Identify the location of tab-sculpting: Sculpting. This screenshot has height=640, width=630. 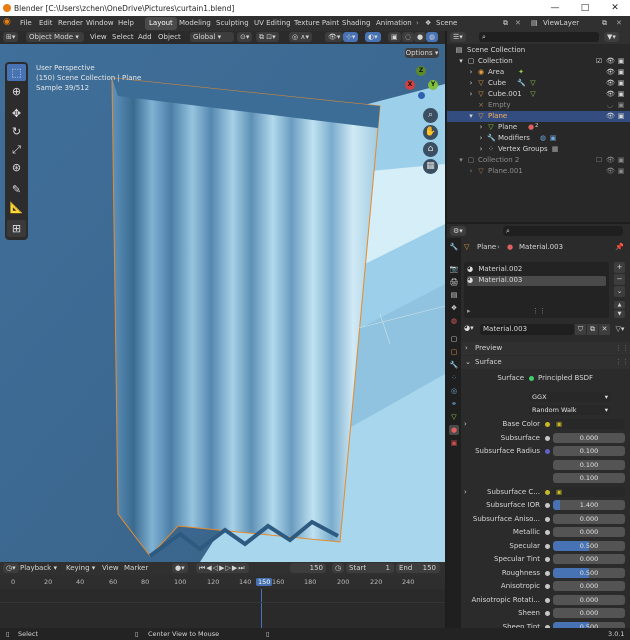
(232, 23).